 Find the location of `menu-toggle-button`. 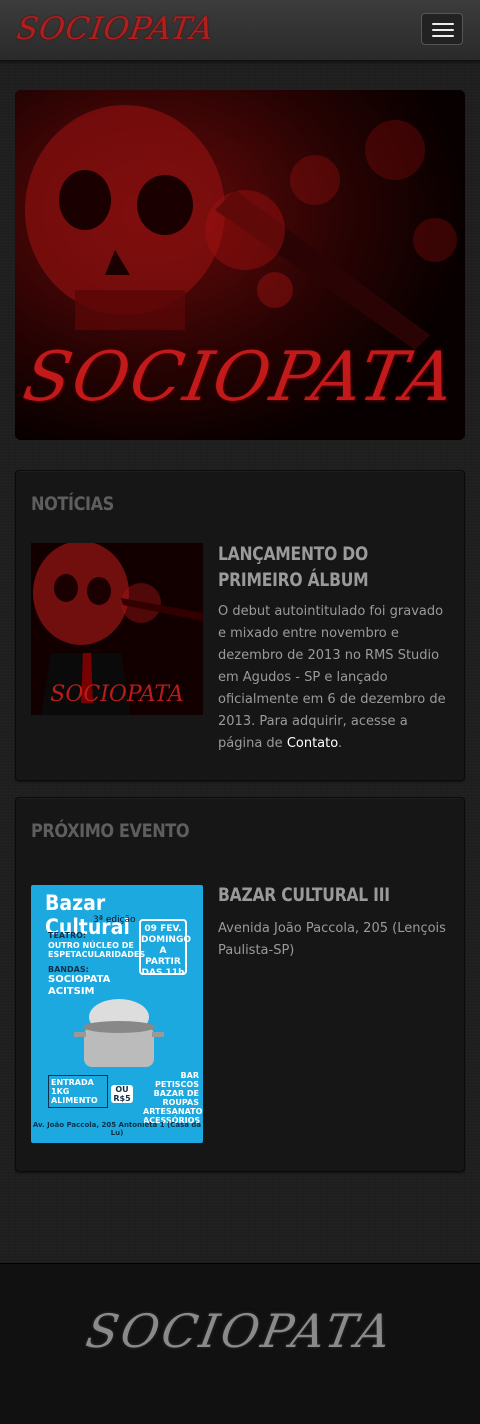

menu-toggle-button is located at coordinates (442, 29).